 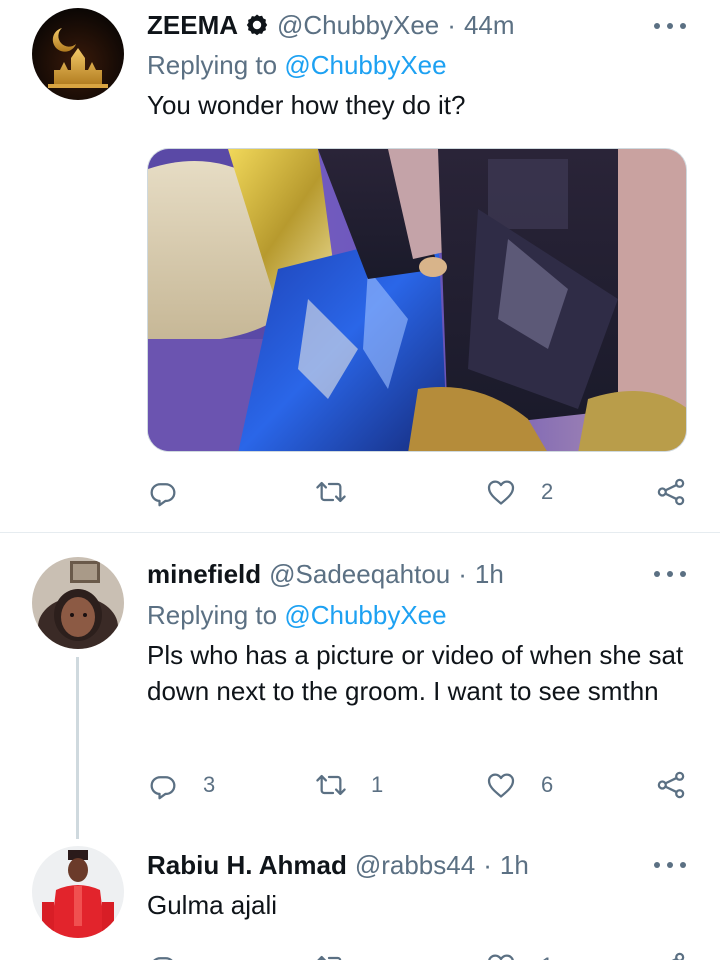 What do you see at coordinates (489, 25) in the screenshot?
I see `timestamp: 44m` at bounding box center [489, 25].